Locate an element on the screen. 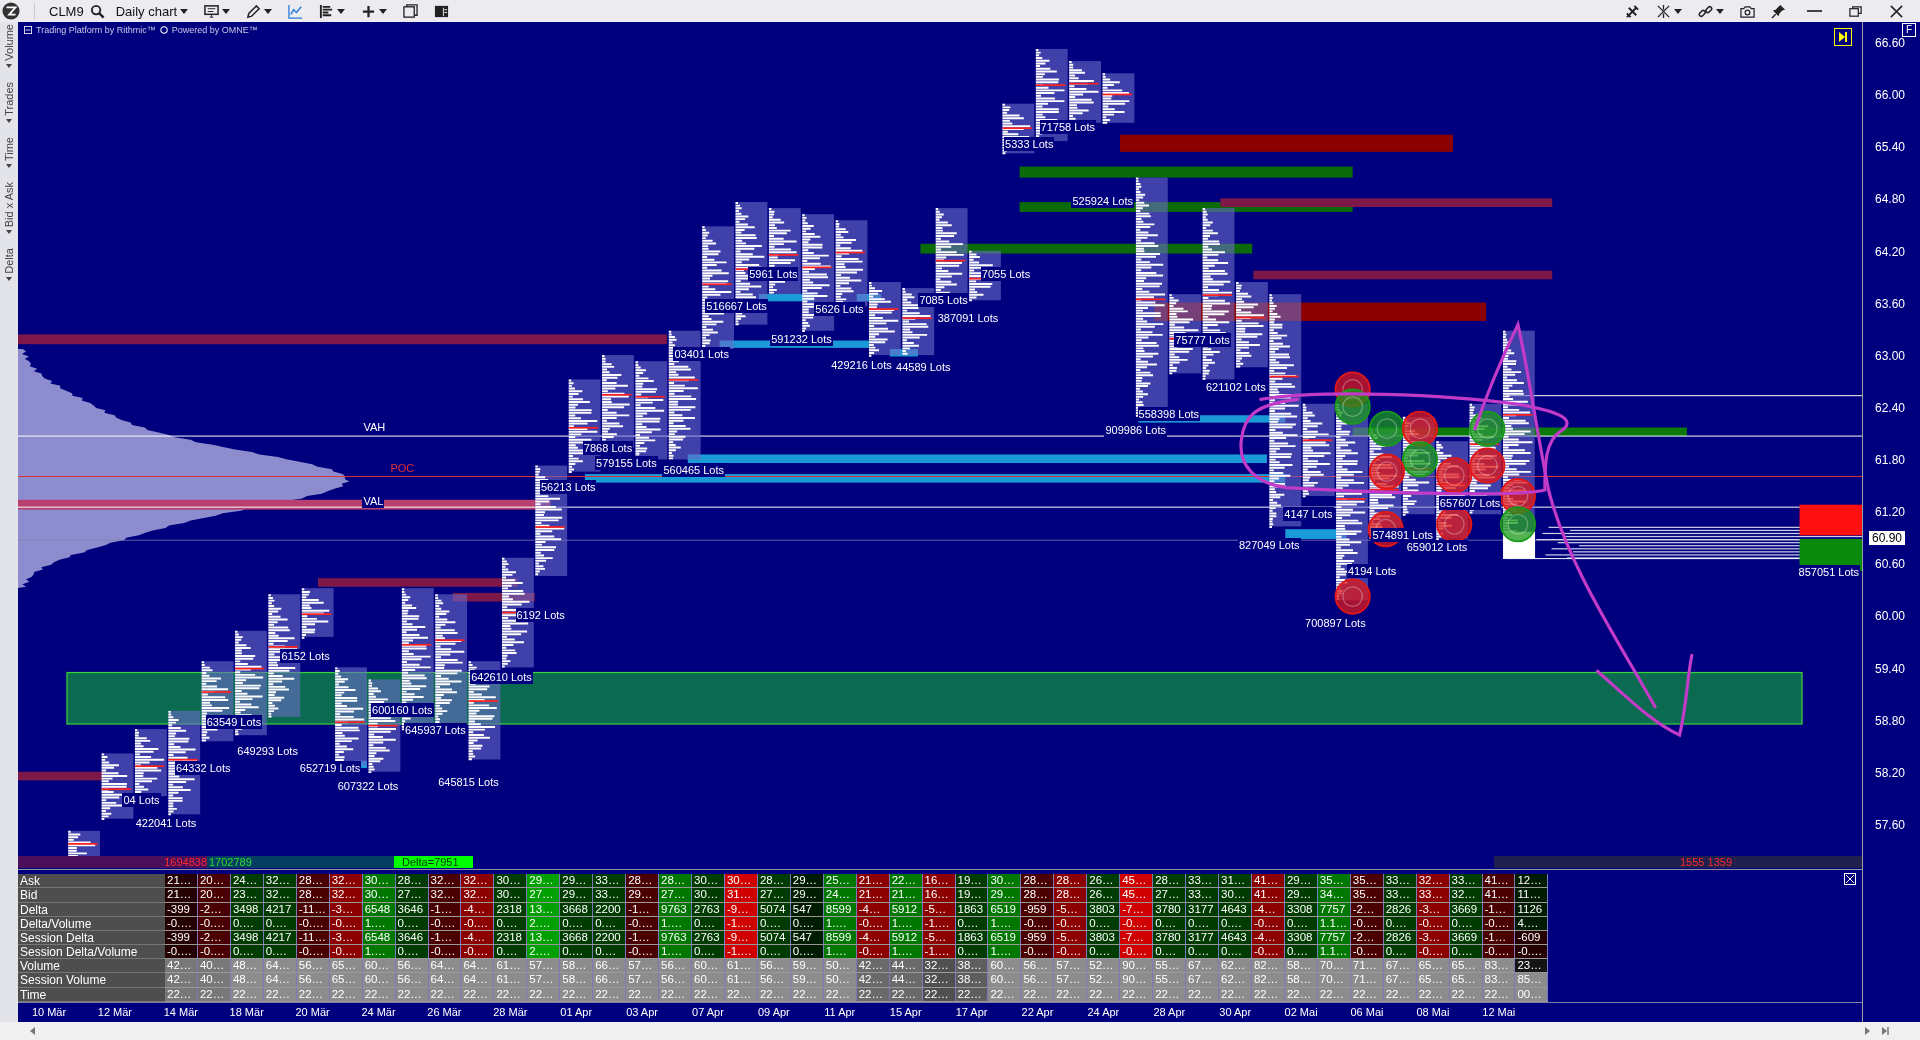 The image size is (1920, 1040). side-panel-tab: Bid x Ask is located at coordinates (9, 207).